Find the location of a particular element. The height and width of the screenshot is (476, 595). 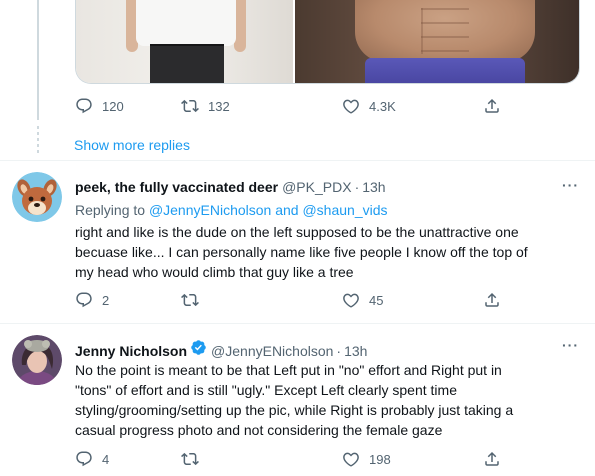

tweet-actions: 2 45 is located at coordinates (287, 300).